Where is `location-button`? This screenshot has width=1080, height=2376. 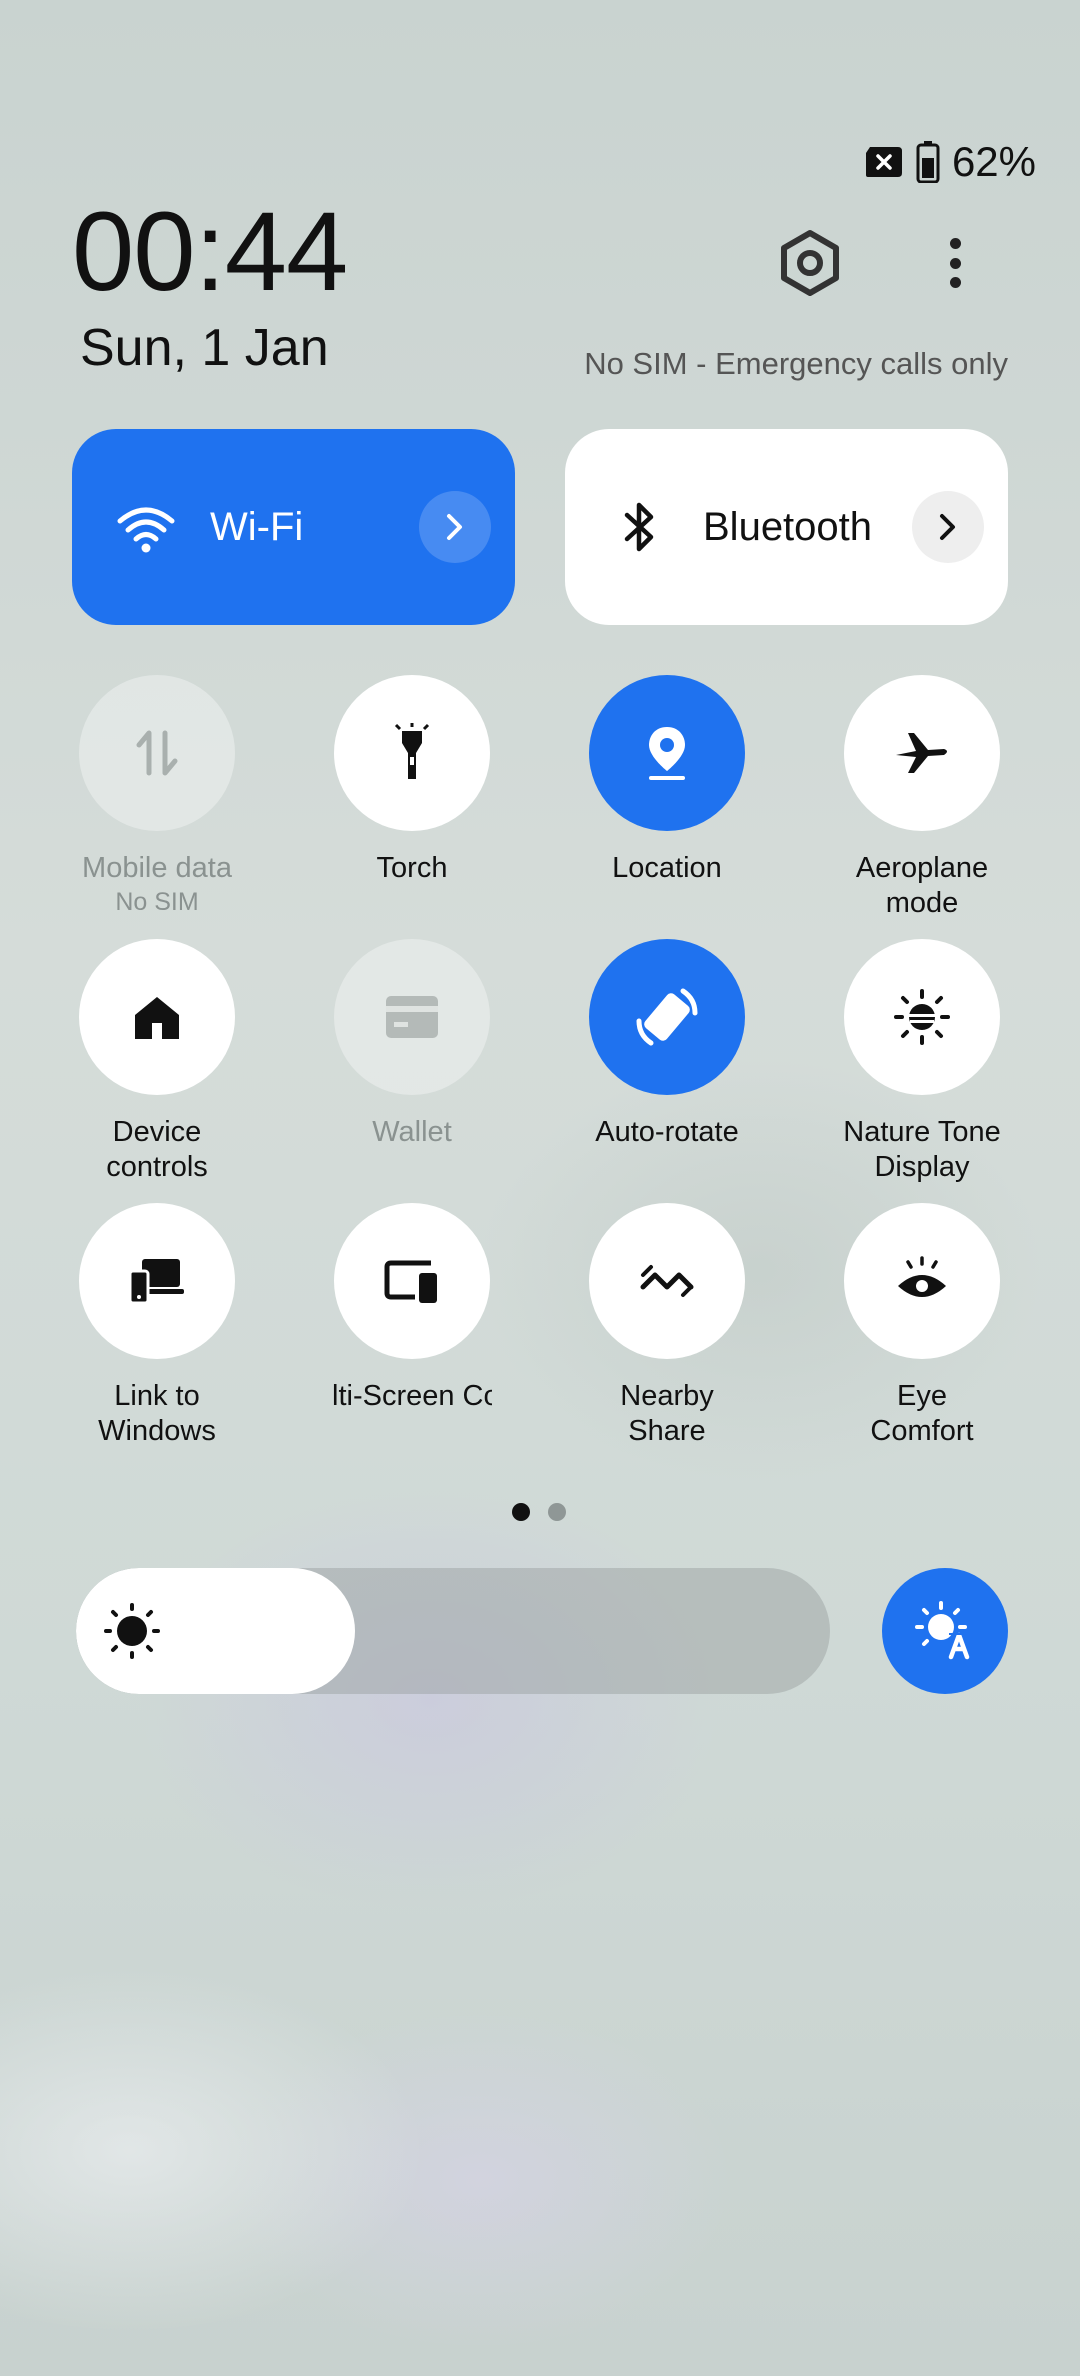
location-button is located at coordinates (667, 753).